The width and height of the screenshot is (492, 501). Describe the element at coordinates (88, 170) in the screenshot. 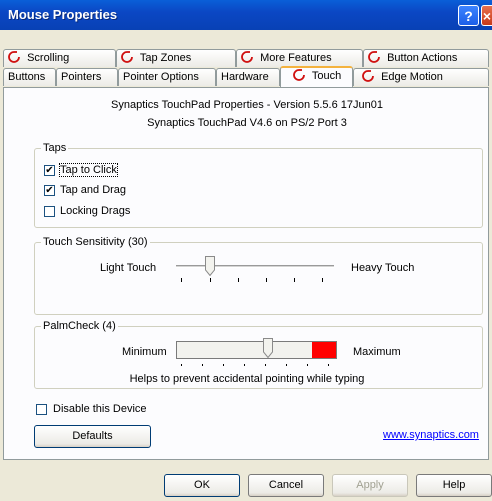

I see `tap-to-click-label: Tap to Click` at that location.